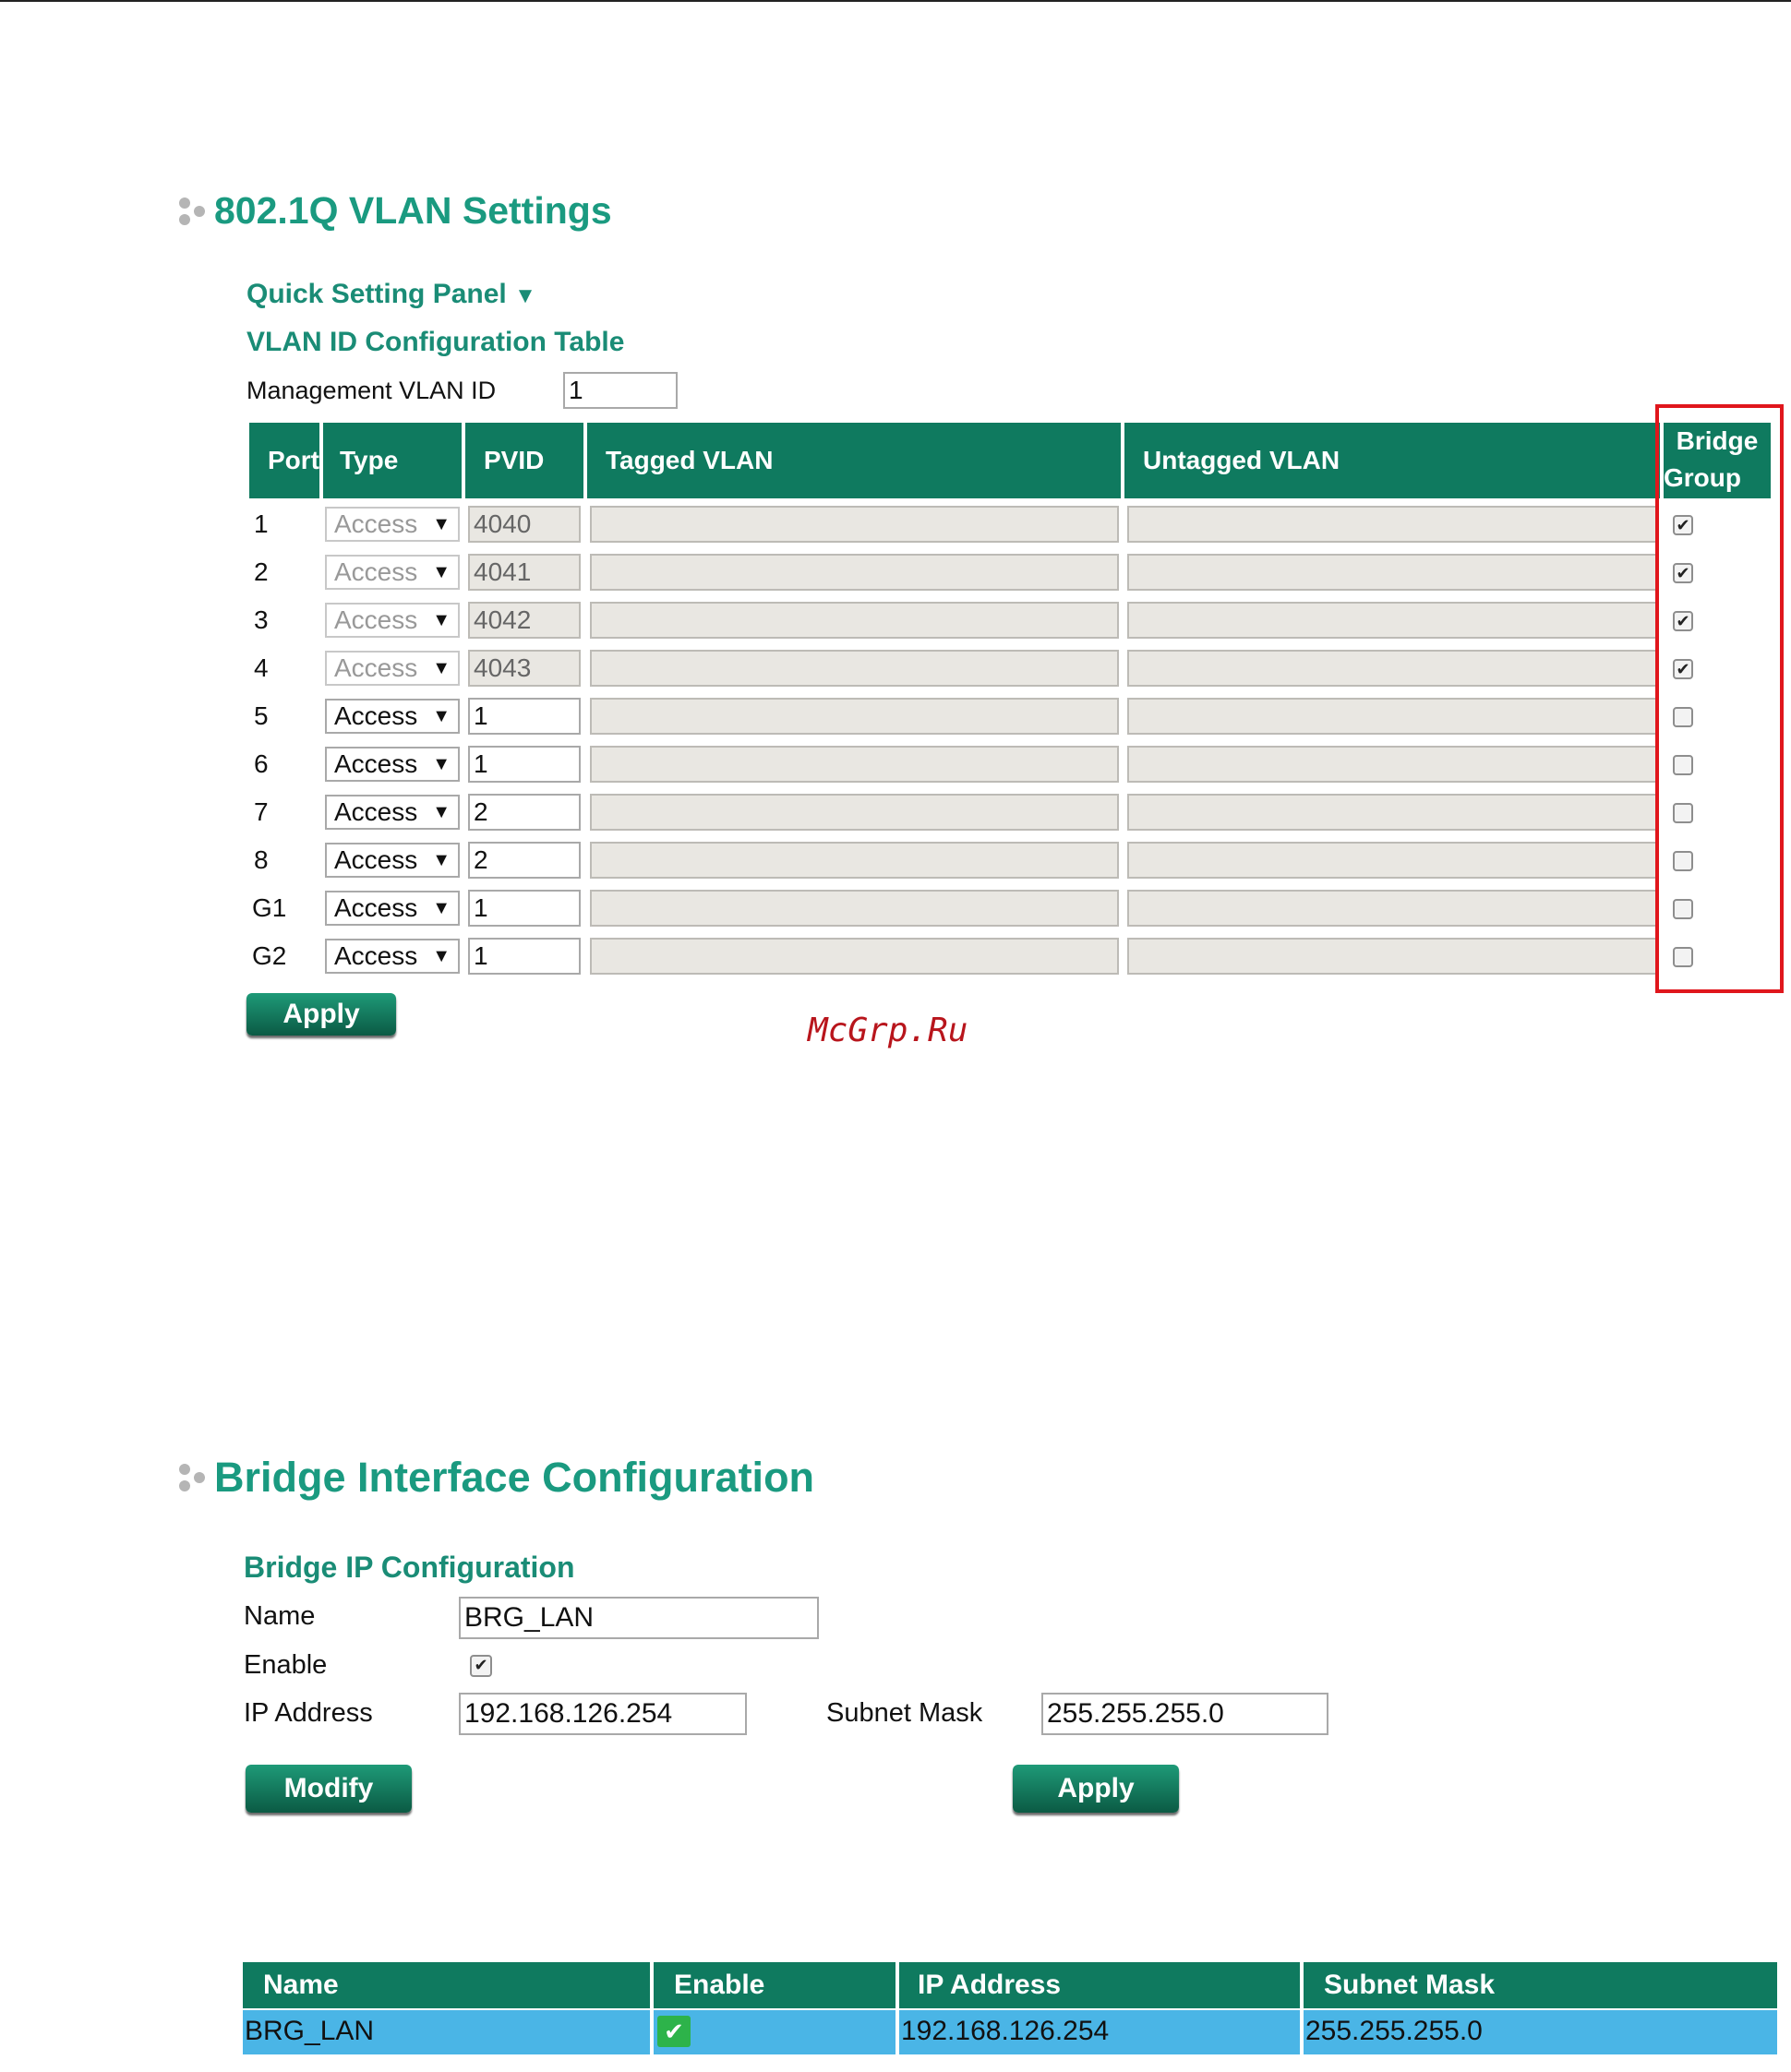 This screenshot has height=2072, width=1791. Describe the element at coordinates (269, 907) in the screenshot. I see `port-label: G1` at that location.